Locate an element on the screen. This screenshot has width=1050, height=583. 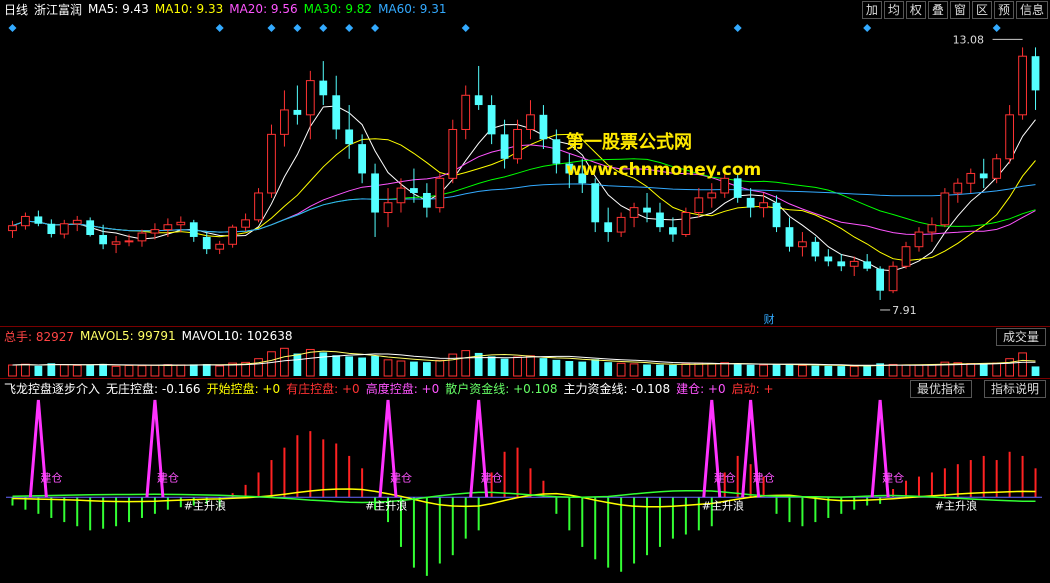
toolbar-button: 信息 is located at coordinates (1031, 10).